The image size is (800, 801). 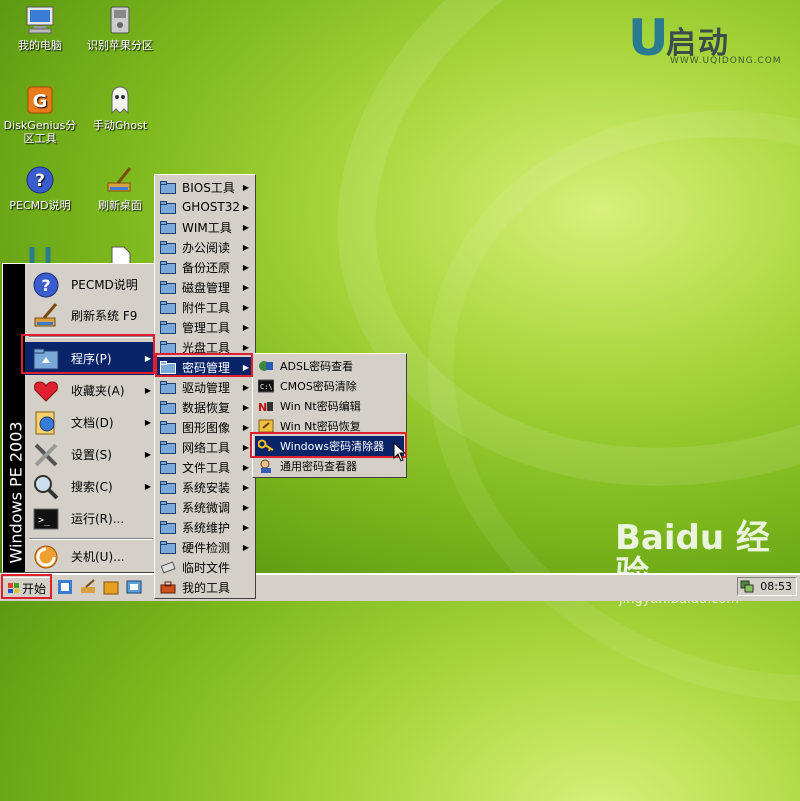 What do you see at coordinates (90, 422) in the screenshot?
I see `start-item-documents: 文档(D) ▶` at bounding box center [90, 422].